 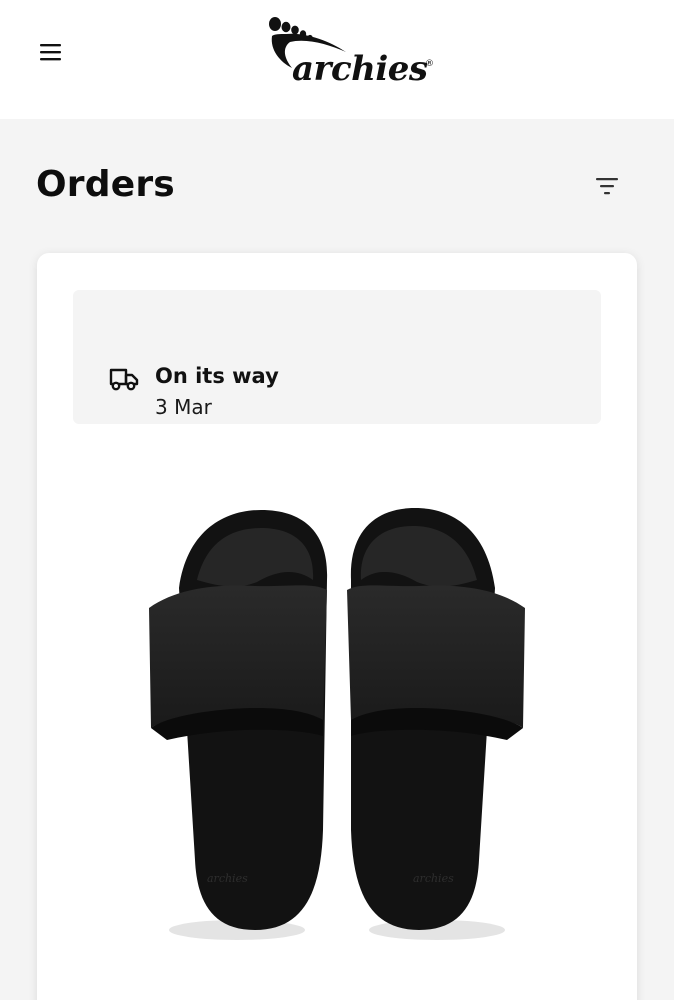 I want to click on order-status-date: 3 Mar, so click(x=183, y=407).